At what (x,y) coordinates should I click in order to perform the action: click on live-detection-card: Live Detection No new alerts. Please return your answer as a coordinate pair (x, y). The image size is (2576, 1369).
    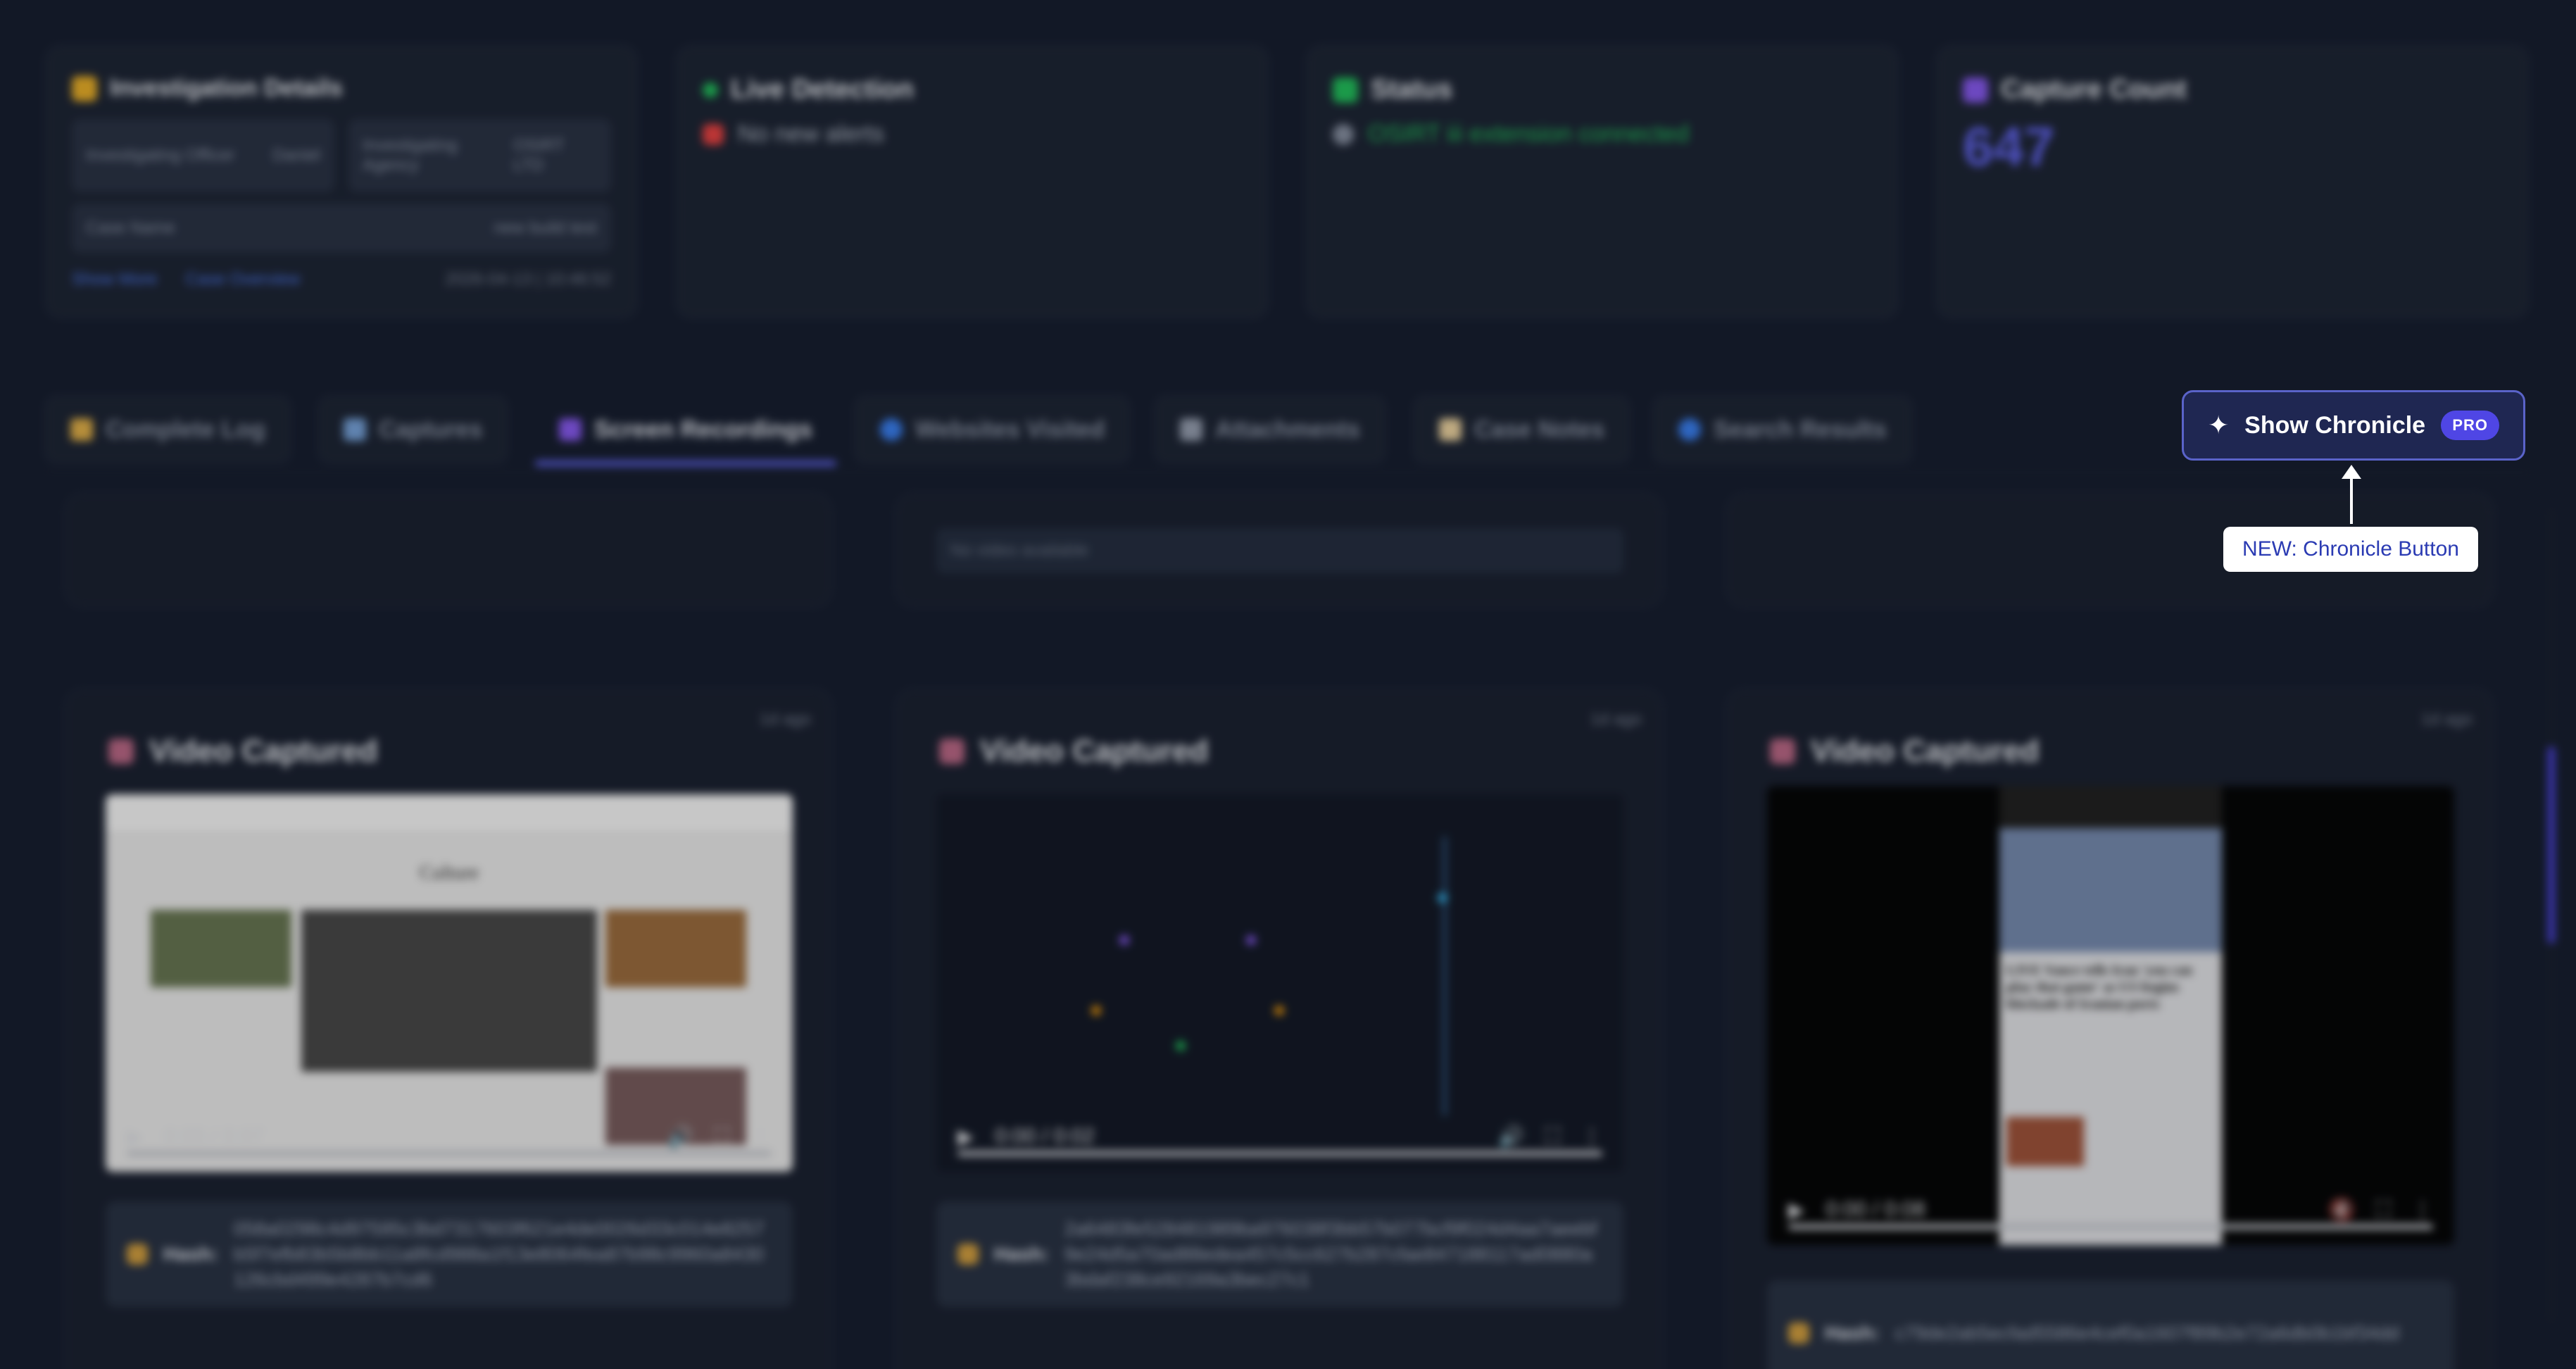
    Looking at the image, I should click on (972, 181).